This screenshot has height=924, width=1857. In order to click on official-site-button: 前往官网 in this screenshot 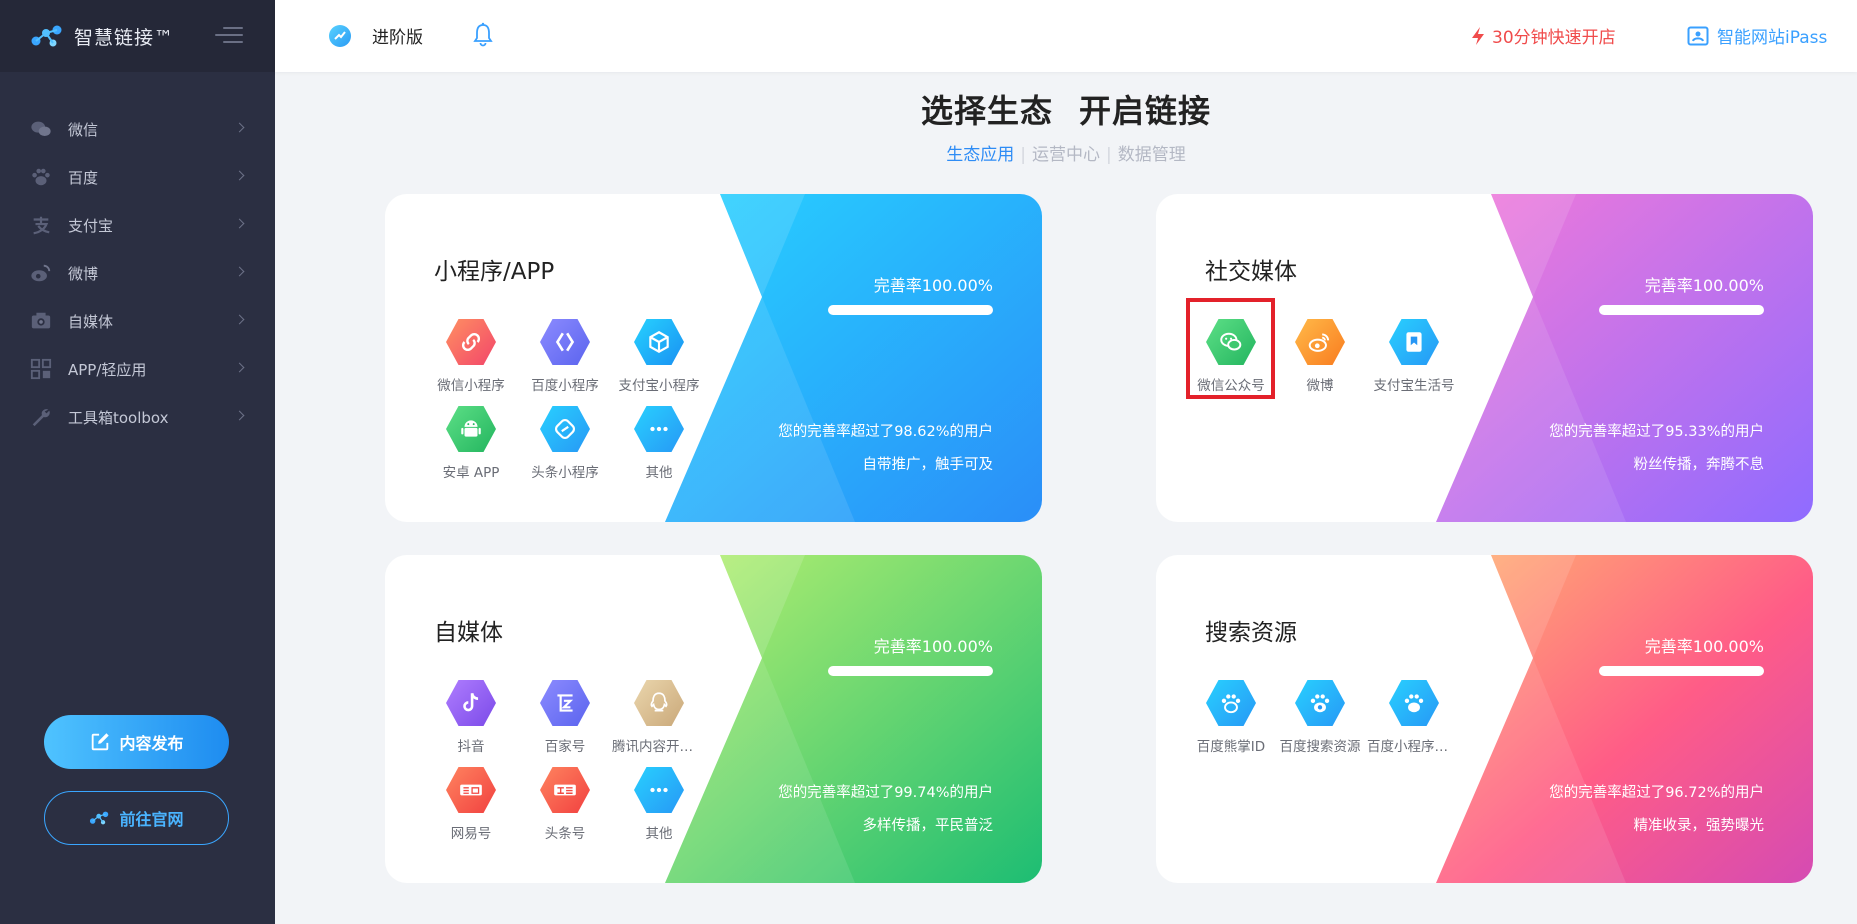, I will do `click(136, 818)`.